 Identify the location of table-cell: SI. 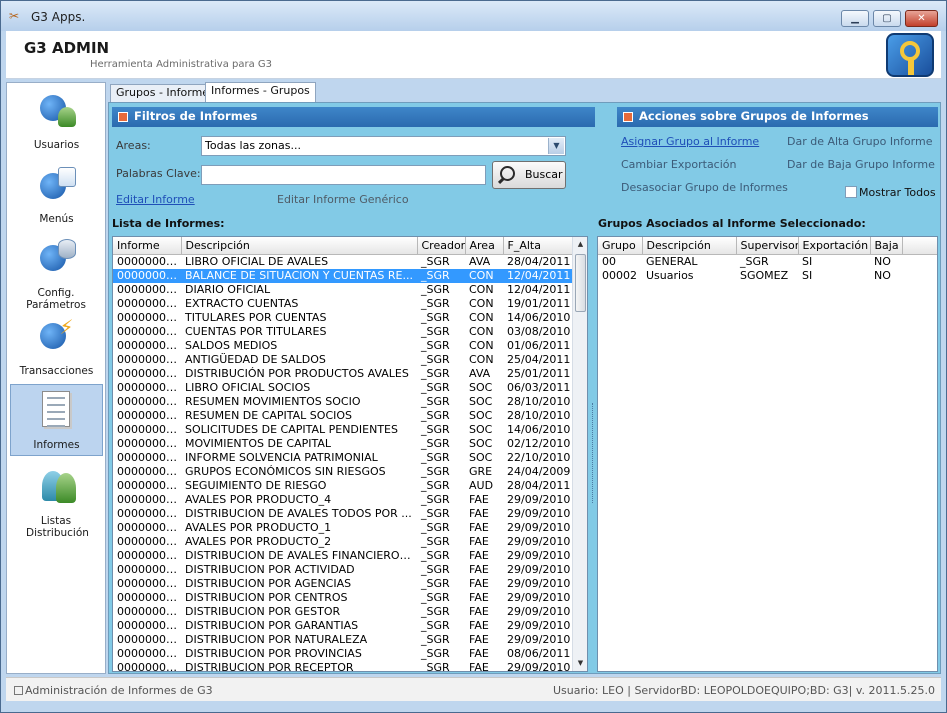
(807, 275).